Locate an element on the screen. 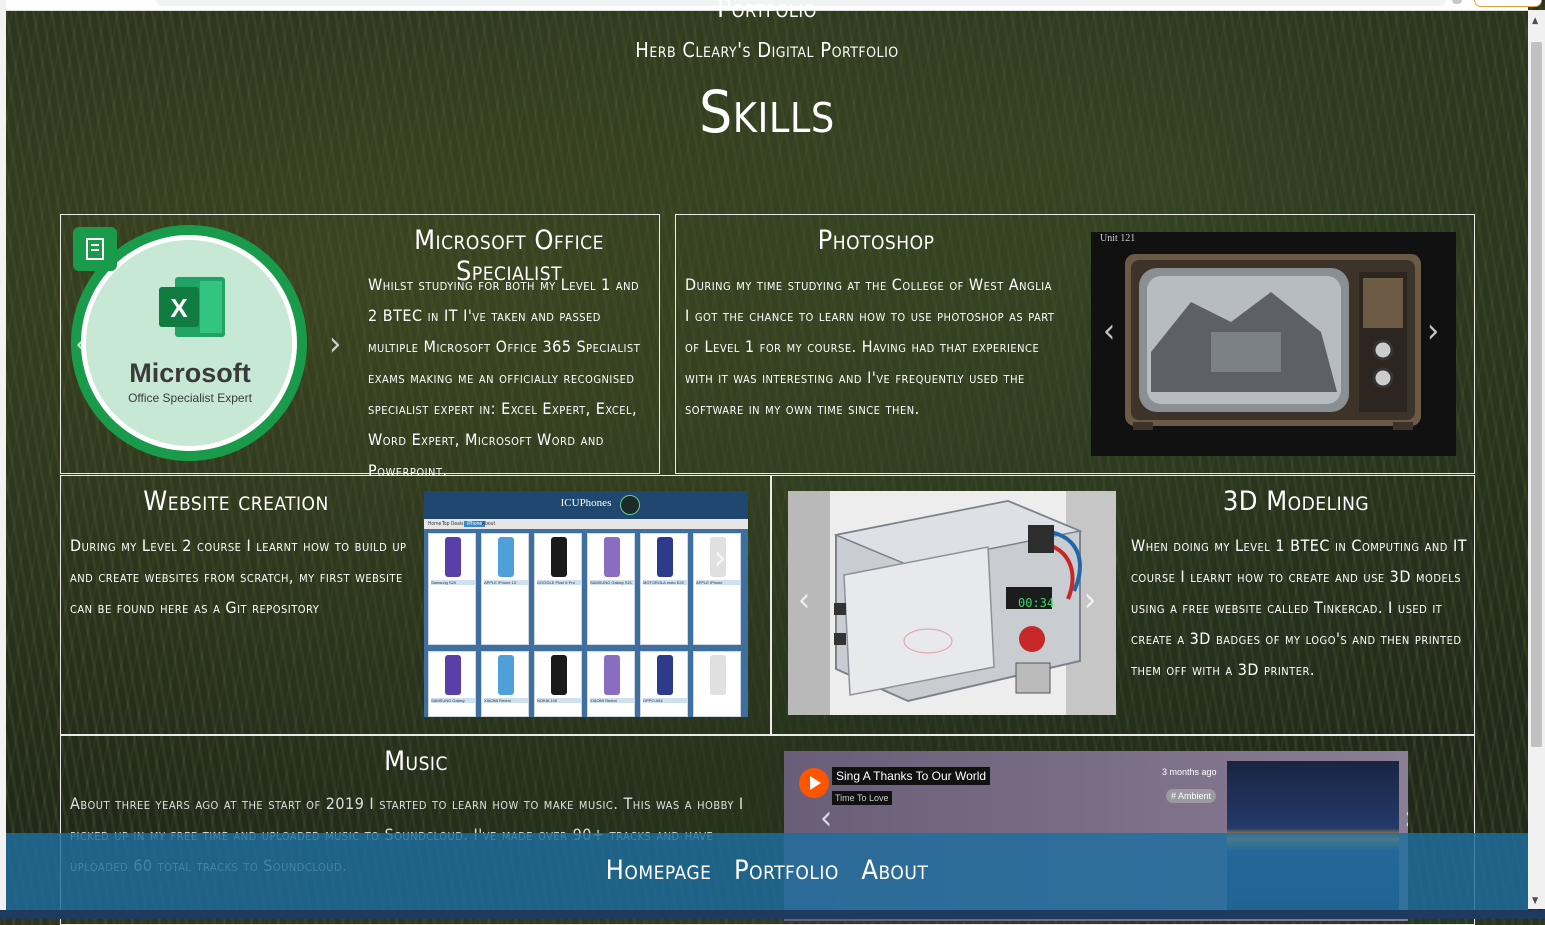 Image resolution: width=1545 pixels, height=925 pixels. phone-name: APPLE iPhone is located at coordinates (718, 582).